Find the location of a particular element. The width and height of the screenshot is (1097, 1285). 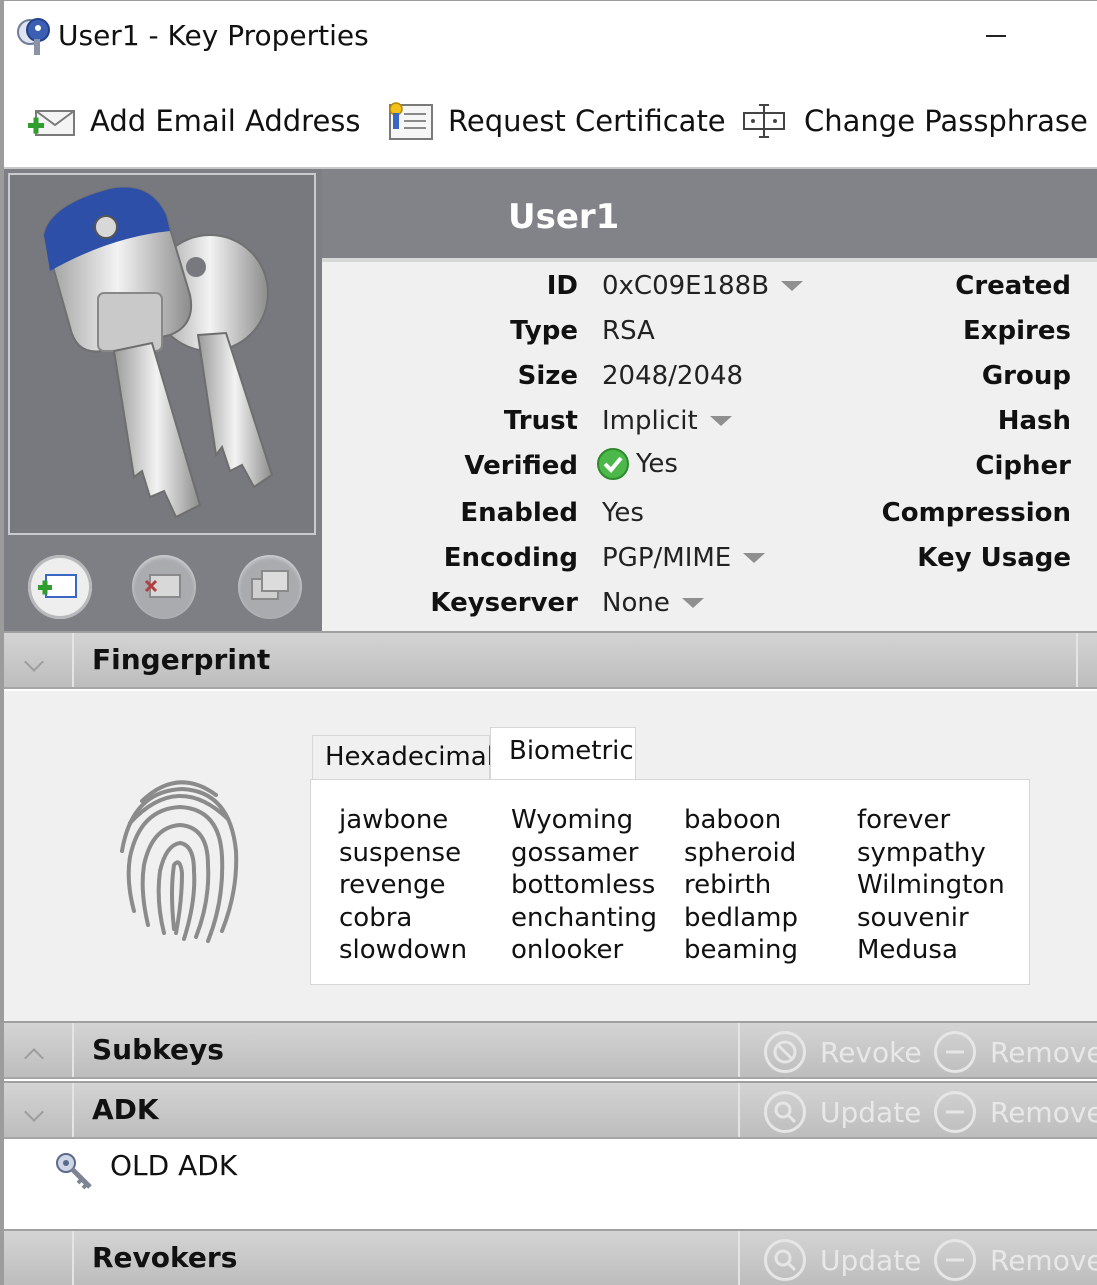

keyserver-dropdown: None is located at coordinates (653, 603).